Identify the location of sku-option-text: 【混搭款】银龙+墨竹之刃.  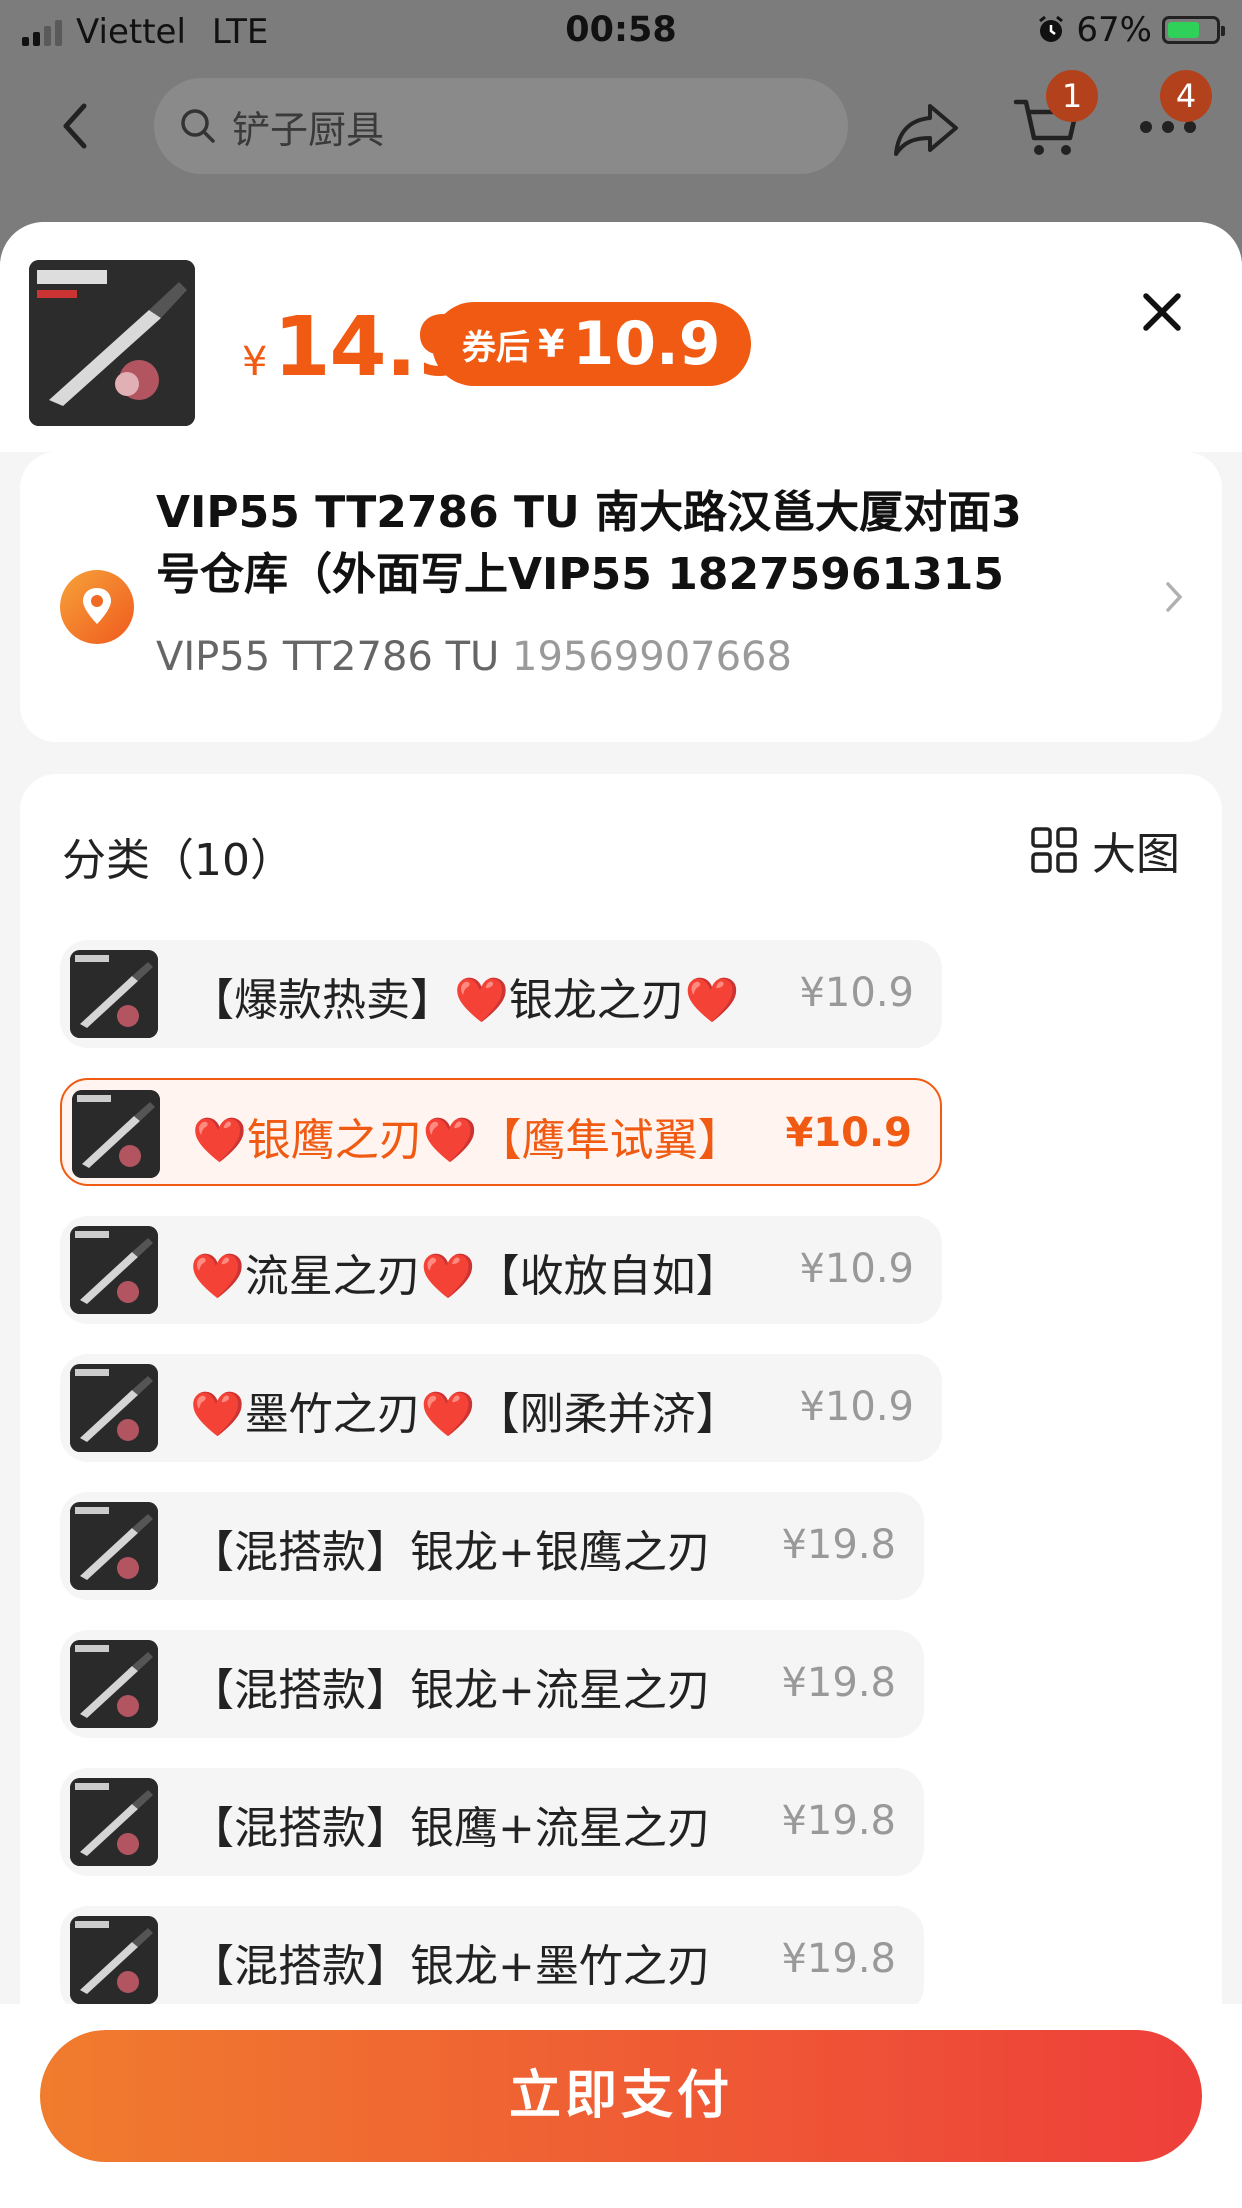
(450, 1966).